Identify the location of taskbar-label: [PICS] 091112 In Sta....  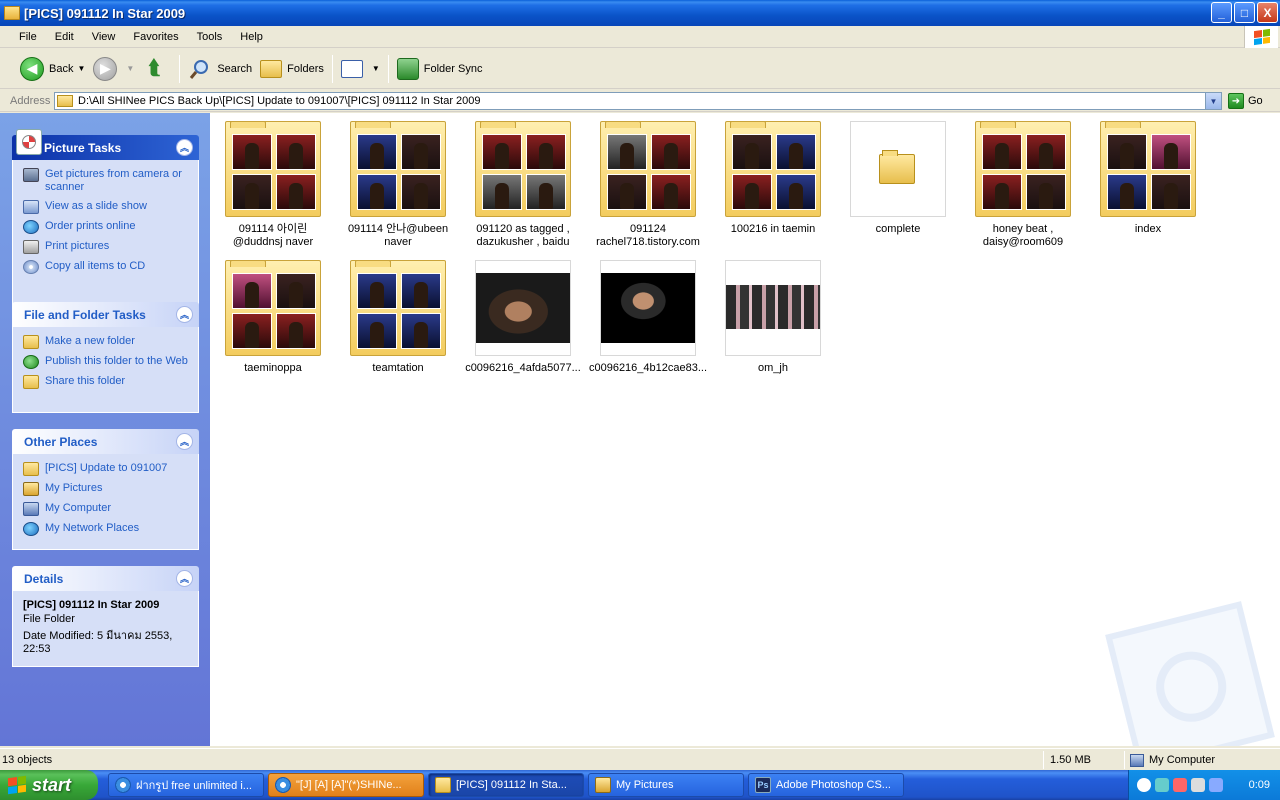
(511, 785).